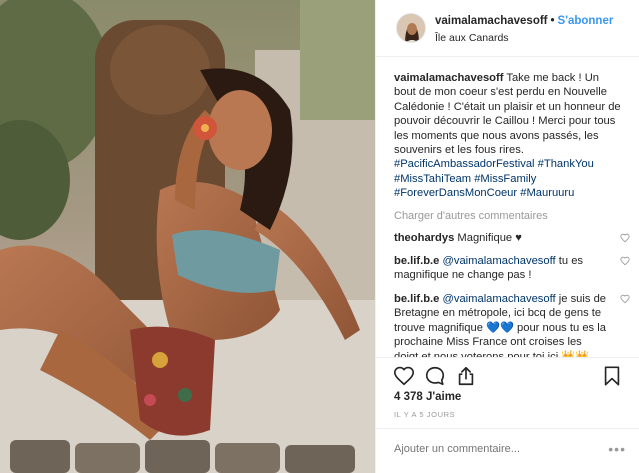 The image size is (639, 473). What do you see at coordinates (455, 193) in the screenshot?
I see `hashtag: #ForeverDansMonCoeur` at bounding box center [455, 193].